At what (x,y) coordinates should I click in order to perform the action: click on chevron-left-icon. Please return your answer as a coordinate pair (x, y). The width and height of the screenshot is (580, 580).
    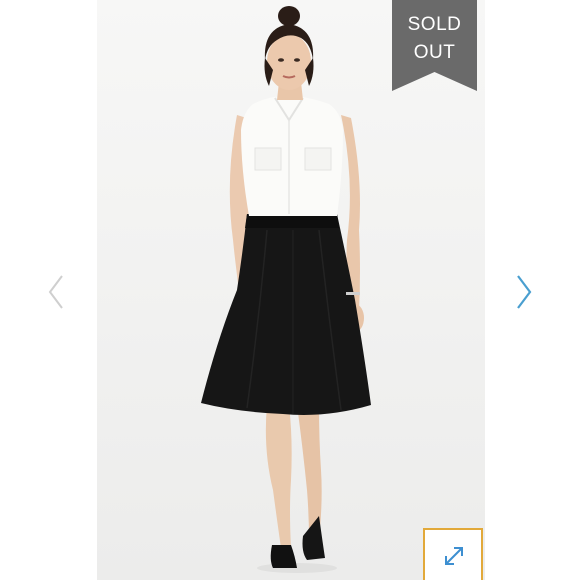
    Looking at the image, I should click on (55, 292).